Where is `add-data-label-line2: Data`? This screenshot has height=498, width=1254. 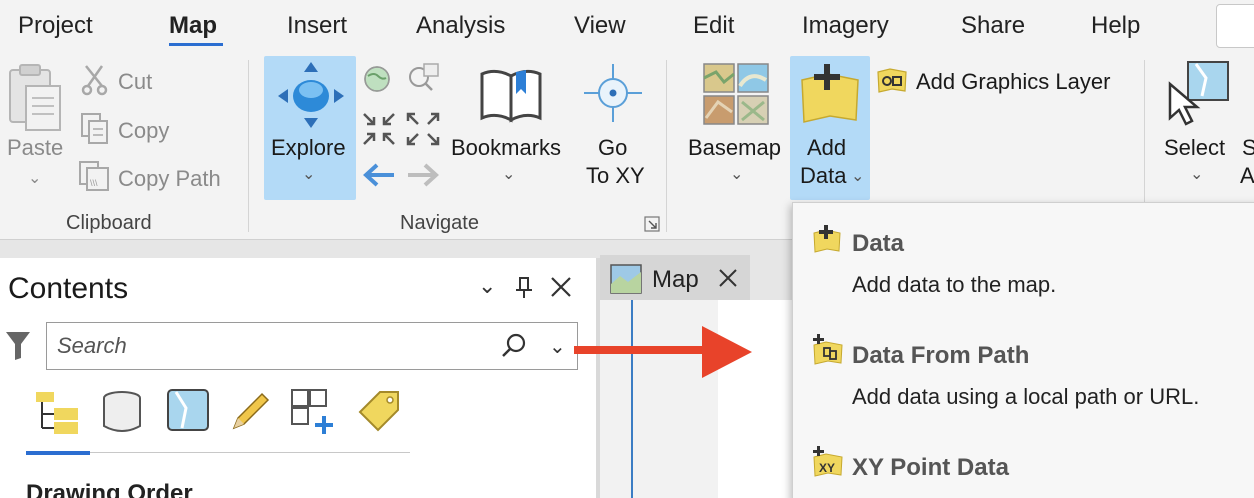 add-data-label-line2: Data is located at coordinates (823, 175).